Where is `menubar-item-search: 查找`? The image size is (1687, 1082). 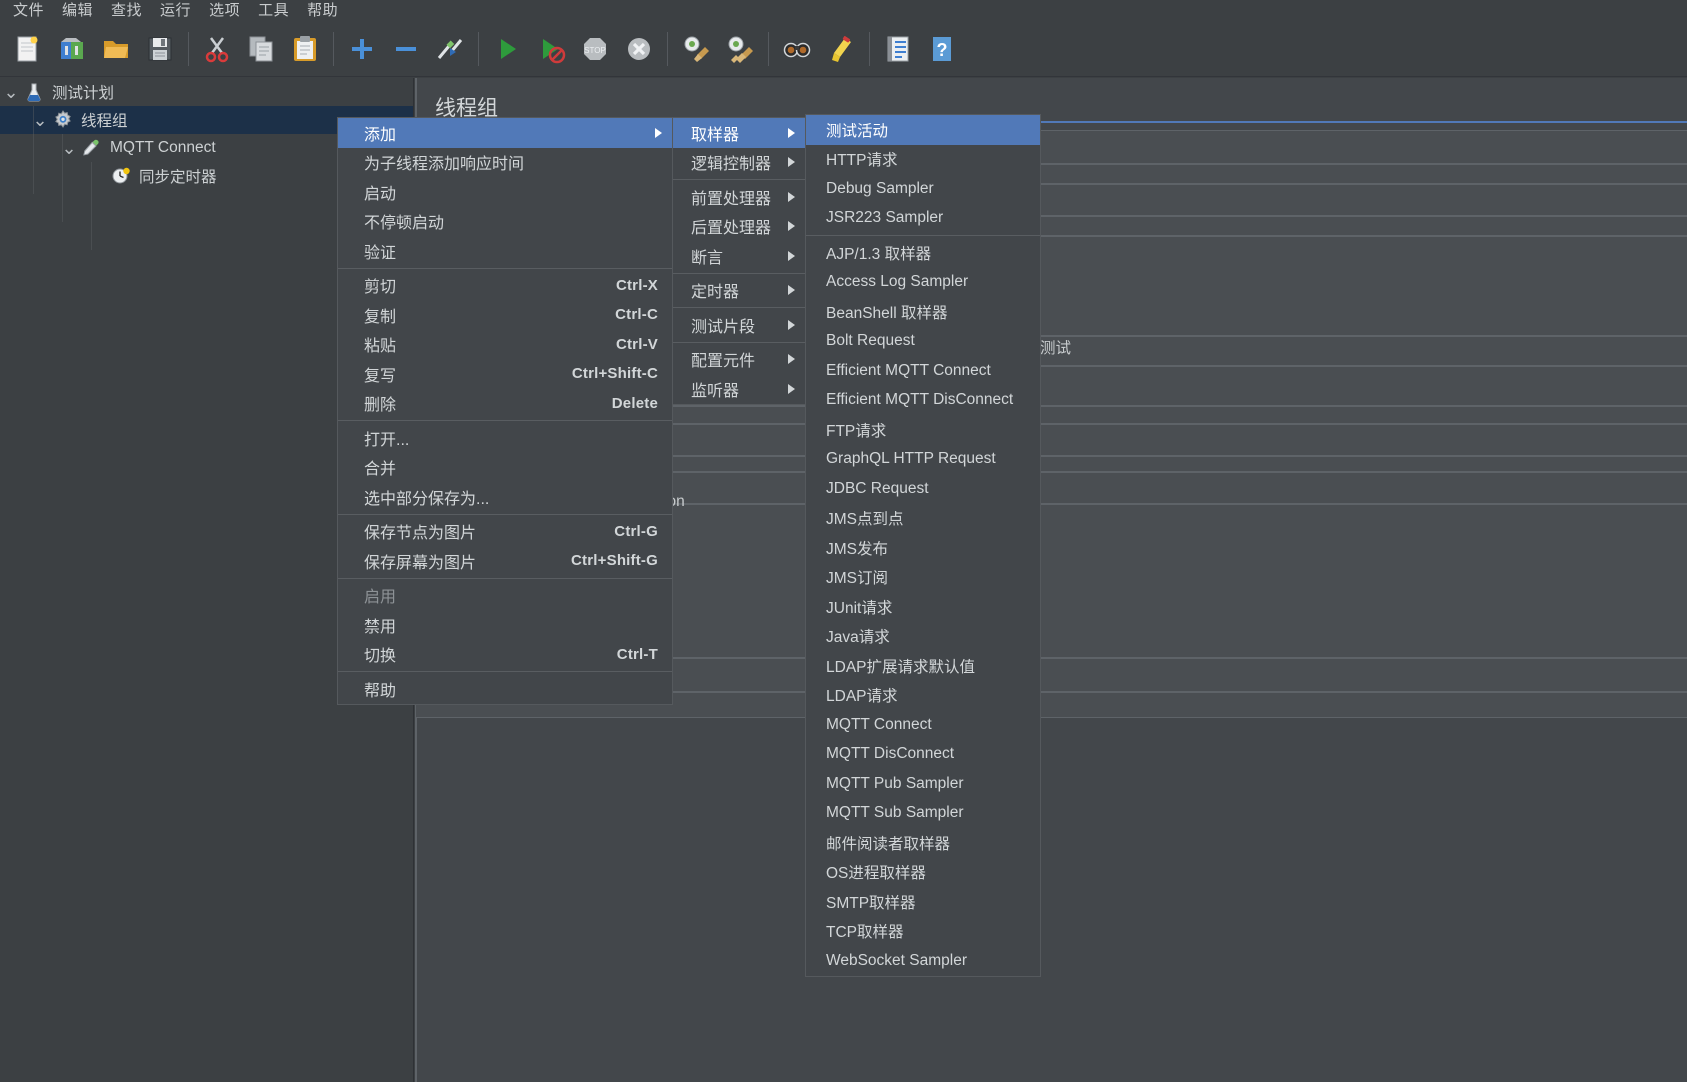 menubar-item-search: 查找 is located at coordinates (126, 11).